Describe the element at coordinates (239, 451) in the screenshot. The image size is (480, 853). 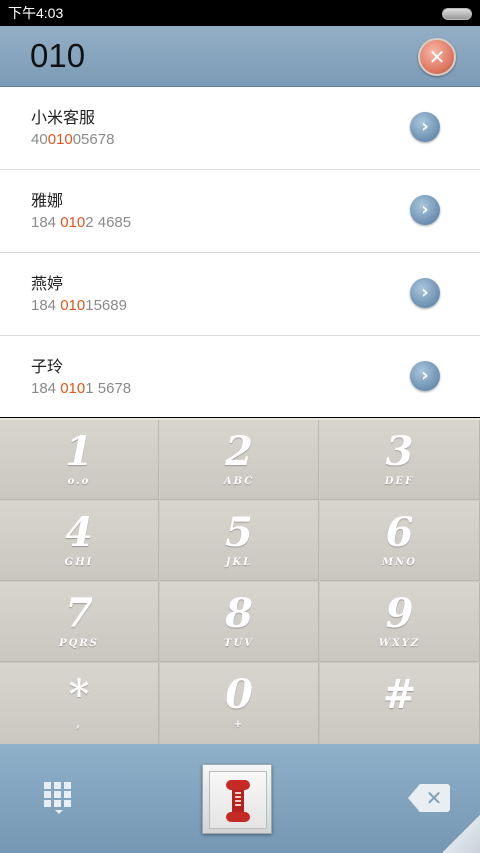
I see `key-digit: 2` at that location.